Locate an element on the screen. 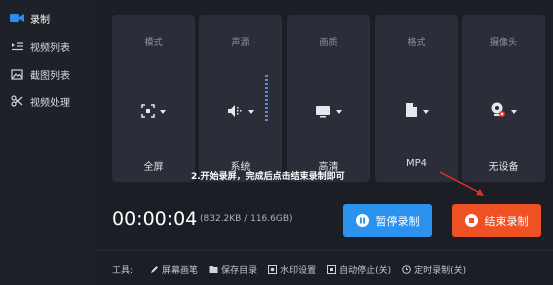  audio-source-card-title: 声源 is located at coordinates (240, 43).